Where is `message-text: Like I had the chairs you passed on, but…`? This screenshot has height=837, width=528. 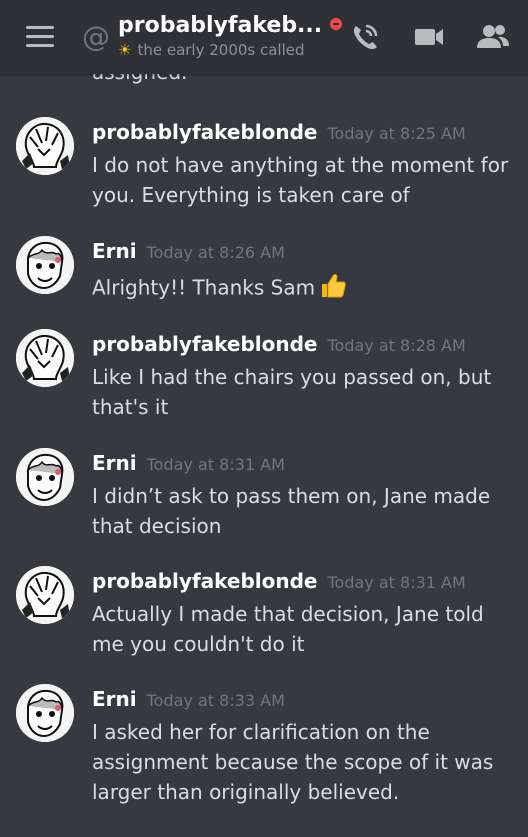 message-text: Like I had the chairs you passed on, but… is located at coordinates (292, 392).